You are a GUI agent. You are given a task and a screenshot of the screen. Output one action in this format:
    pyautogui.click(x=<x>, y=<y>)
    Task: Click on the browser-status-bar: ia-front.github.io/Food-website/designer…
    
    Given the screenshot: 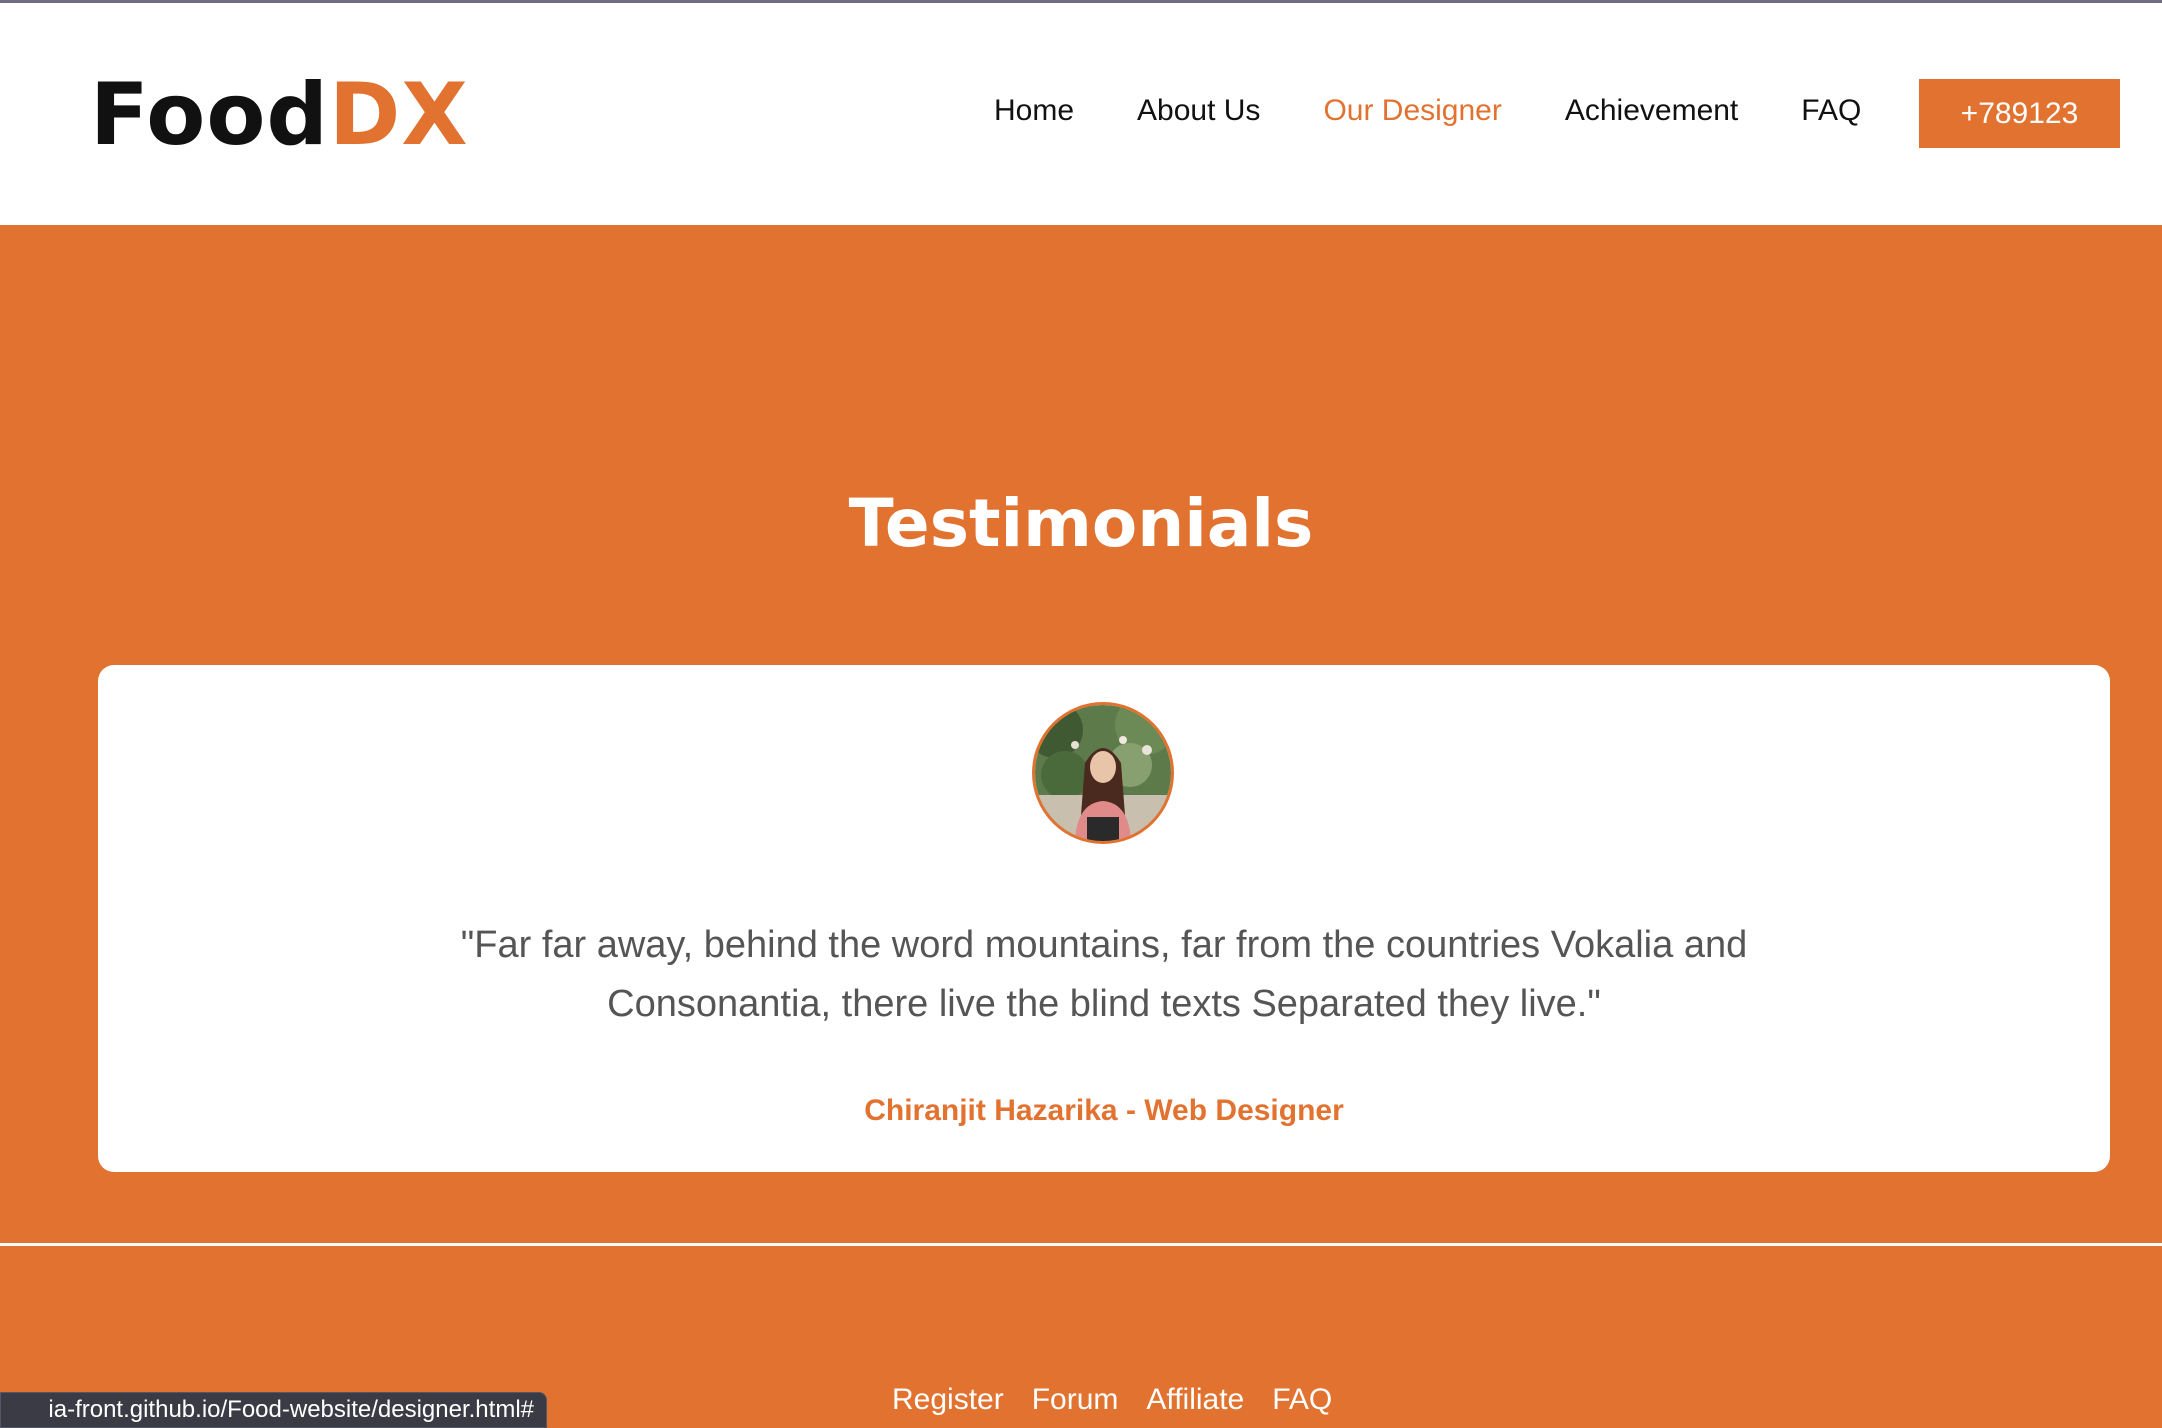 What is the action you would take?
    pyautogui.click(x=273, y=1410)
    